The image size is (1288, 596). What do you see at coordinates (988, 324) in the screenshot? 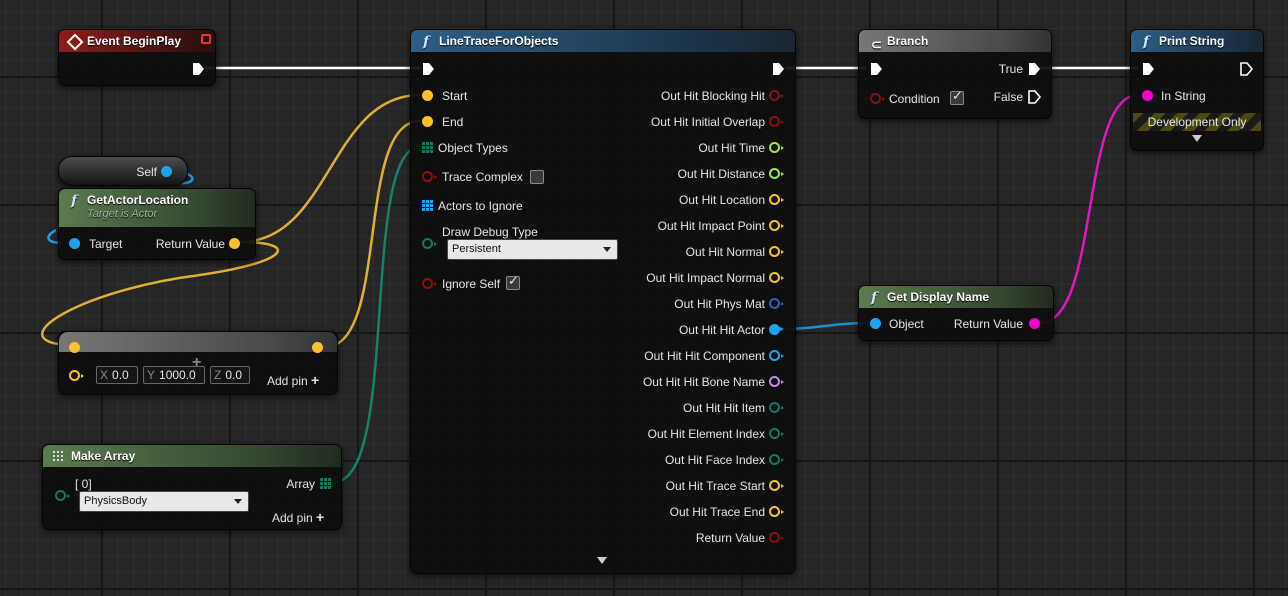
I see `return-value-label: Return Value` at bounding box center [988, 324].